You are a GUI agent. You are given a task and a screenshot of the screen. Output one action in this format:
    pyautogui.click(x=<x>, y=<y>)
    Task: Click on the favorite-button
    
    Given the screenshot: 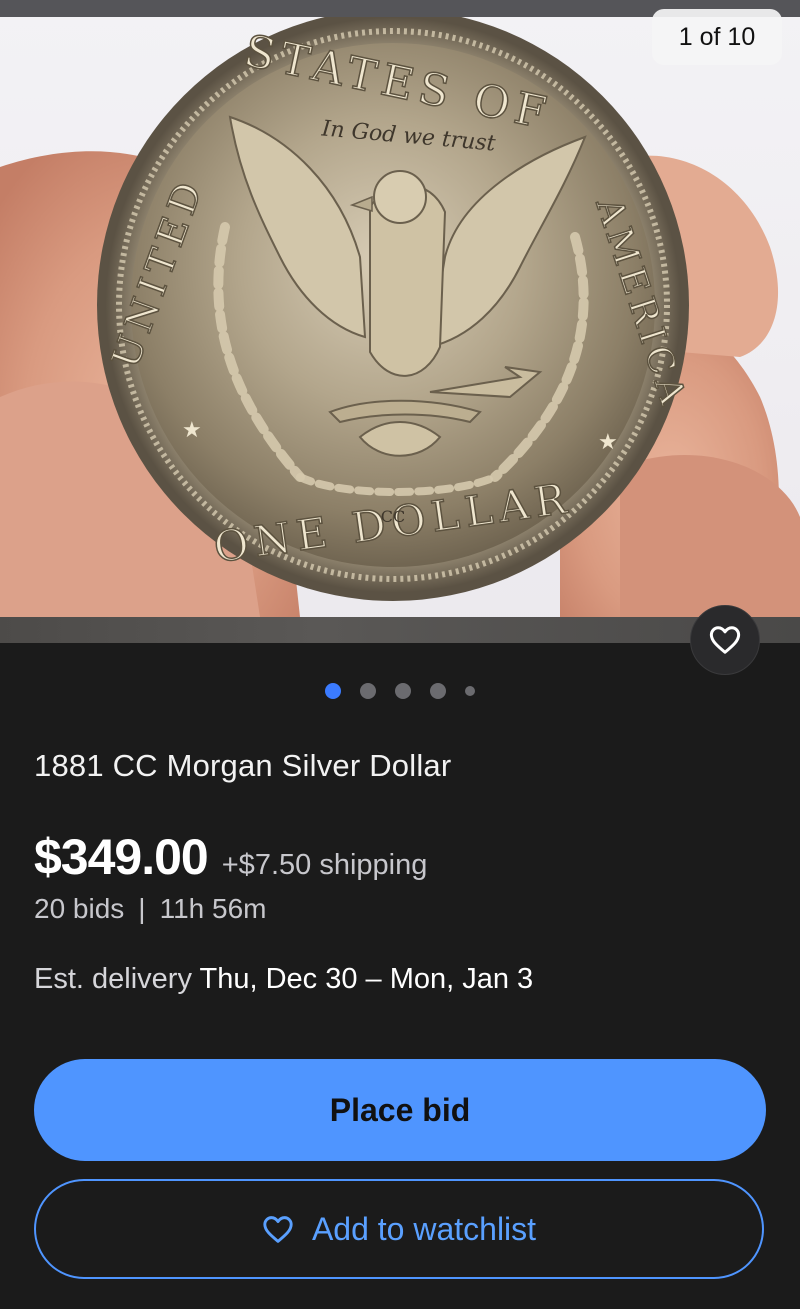 What is the action you would take?
    pyautogui.click(x=725, y=640)
    